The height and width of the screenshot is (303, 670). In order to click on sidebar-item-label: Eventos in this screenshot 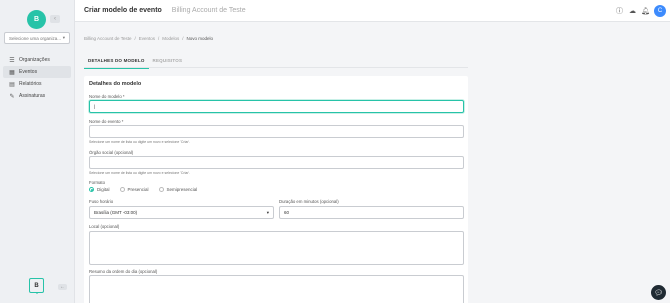, I will do `click(28, 72)`.